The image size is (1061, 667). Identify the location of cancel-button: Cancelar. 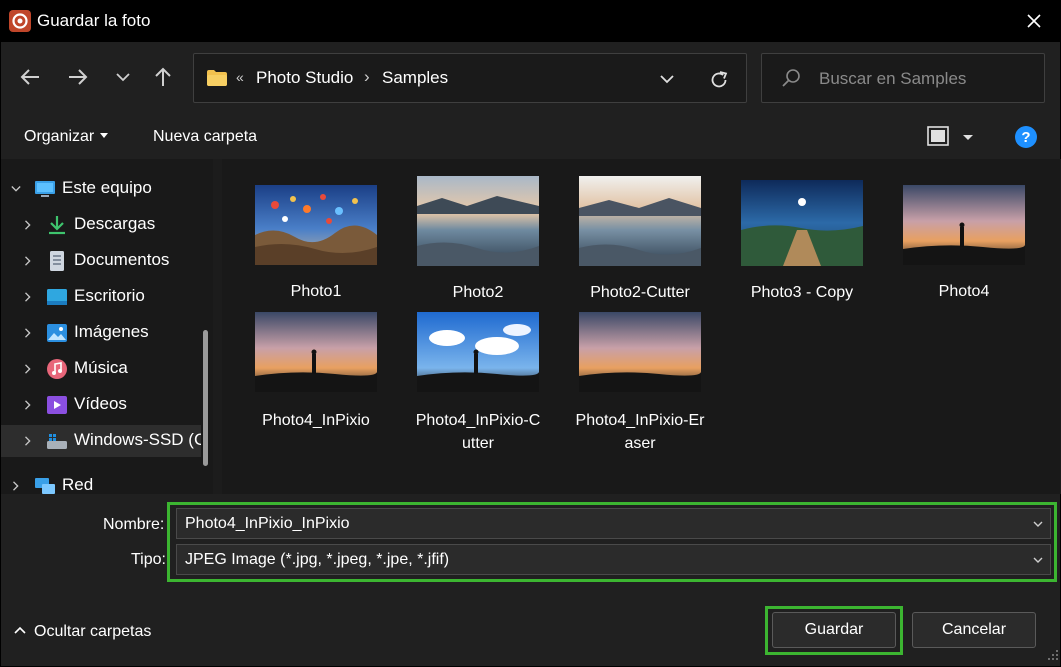
(974, 630).